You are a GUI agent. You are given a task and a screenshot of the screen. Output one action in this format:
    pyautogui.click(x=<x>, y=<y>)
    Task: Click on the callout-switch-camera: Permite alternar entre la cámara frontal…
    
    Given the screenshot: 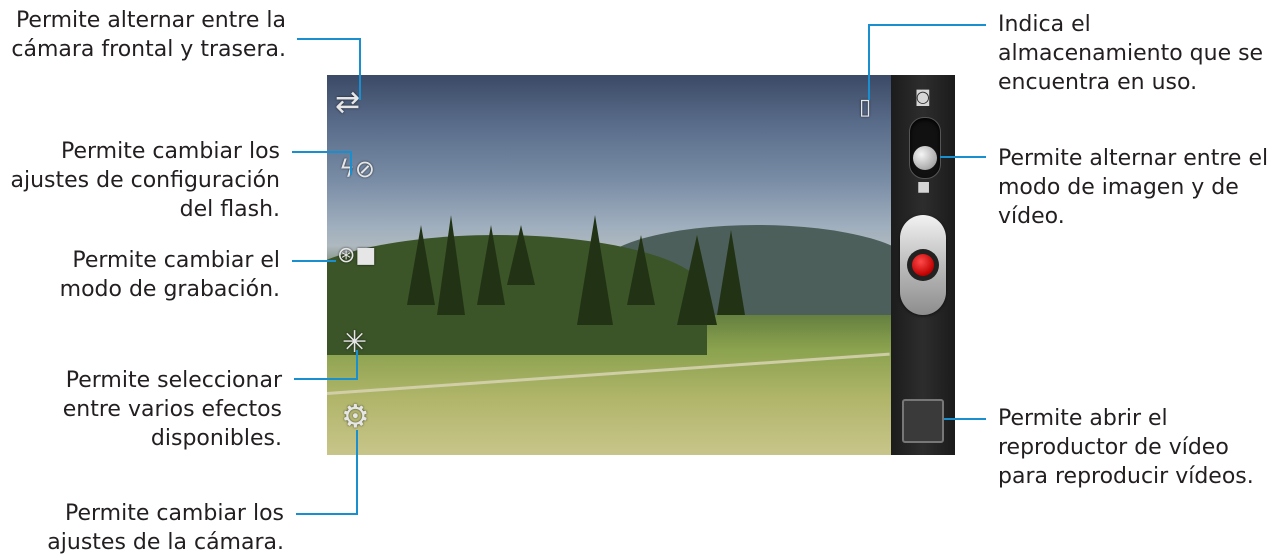 What is the action you would take?
    pyautogui.click(x=148, y=35)
    